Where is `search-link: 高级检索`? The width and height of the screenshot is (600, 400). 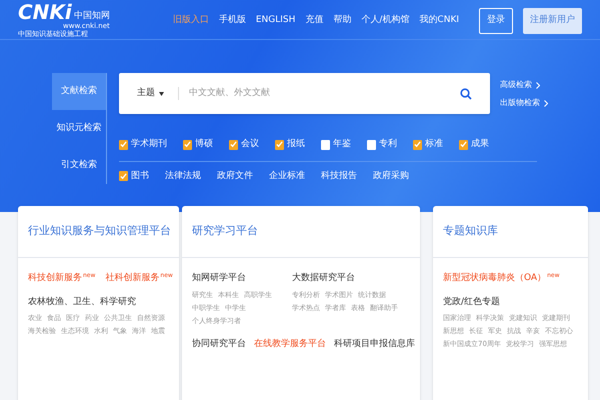
search-link: 高级检索 is located at coordinates (516, 85).